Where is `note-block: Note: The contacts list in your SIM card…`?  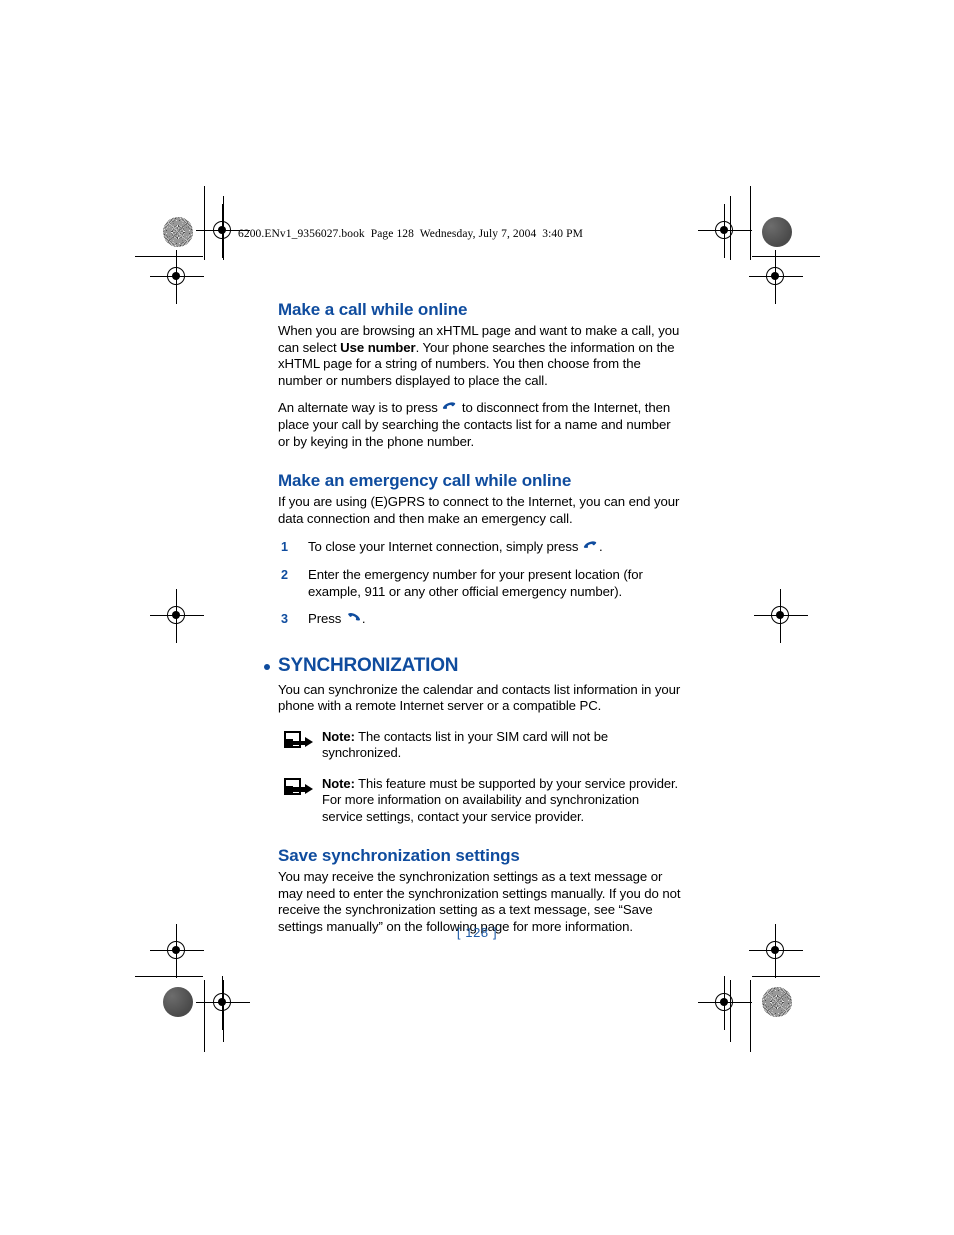 note-block: Note: The contacts list in your SIM card… is located at coordinates (480, 745).